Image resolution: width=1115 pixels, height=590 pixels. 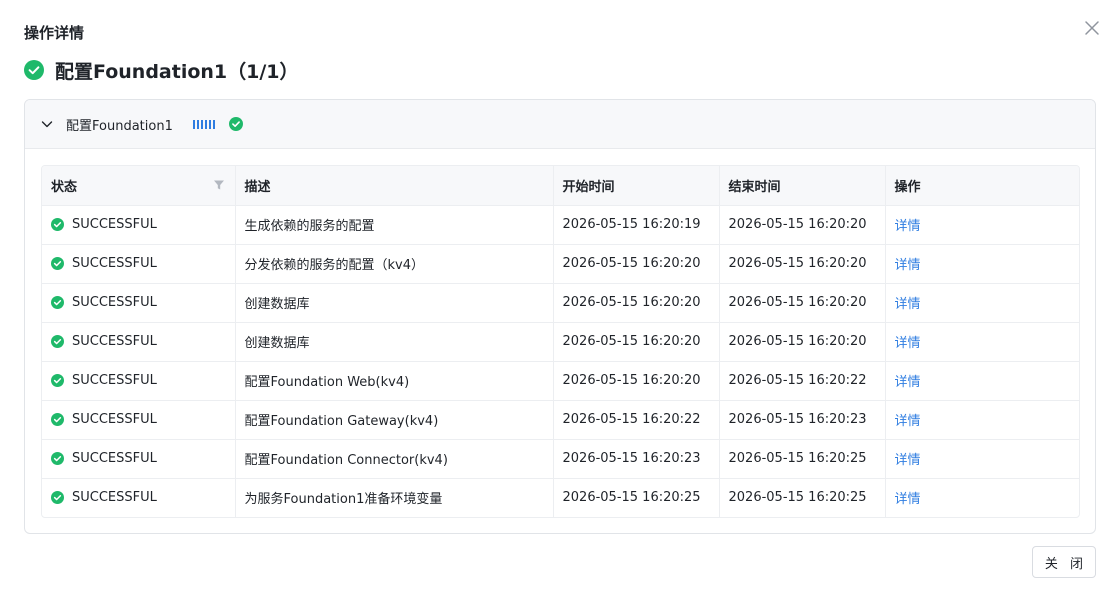 I want to click on headline-text: 配置Foundation1（1/1）, so click(x=177, y=71).